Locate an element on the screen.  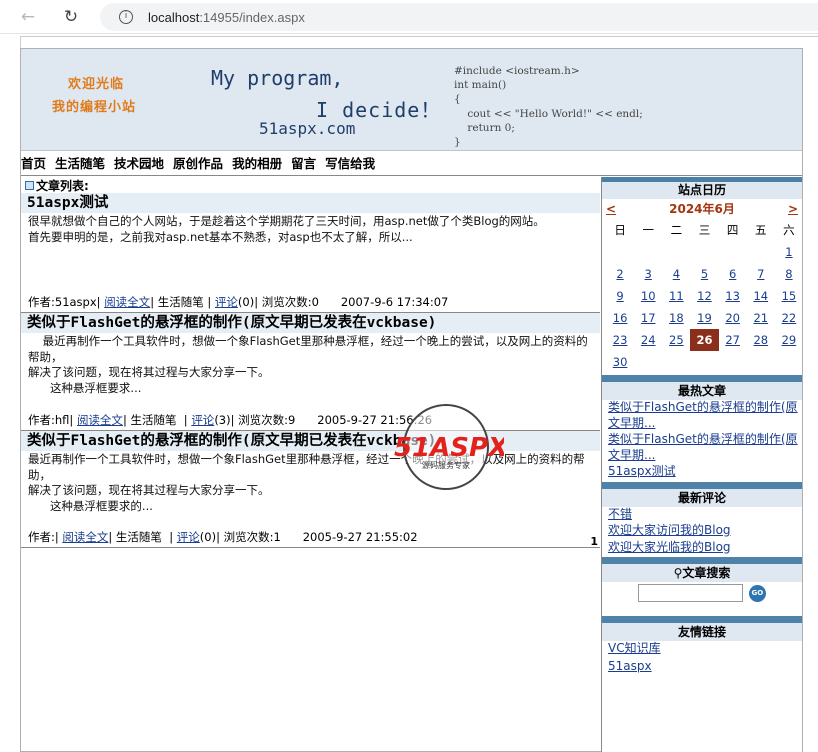
calendar-day-link: 2 is located at coordinates (619, 274).